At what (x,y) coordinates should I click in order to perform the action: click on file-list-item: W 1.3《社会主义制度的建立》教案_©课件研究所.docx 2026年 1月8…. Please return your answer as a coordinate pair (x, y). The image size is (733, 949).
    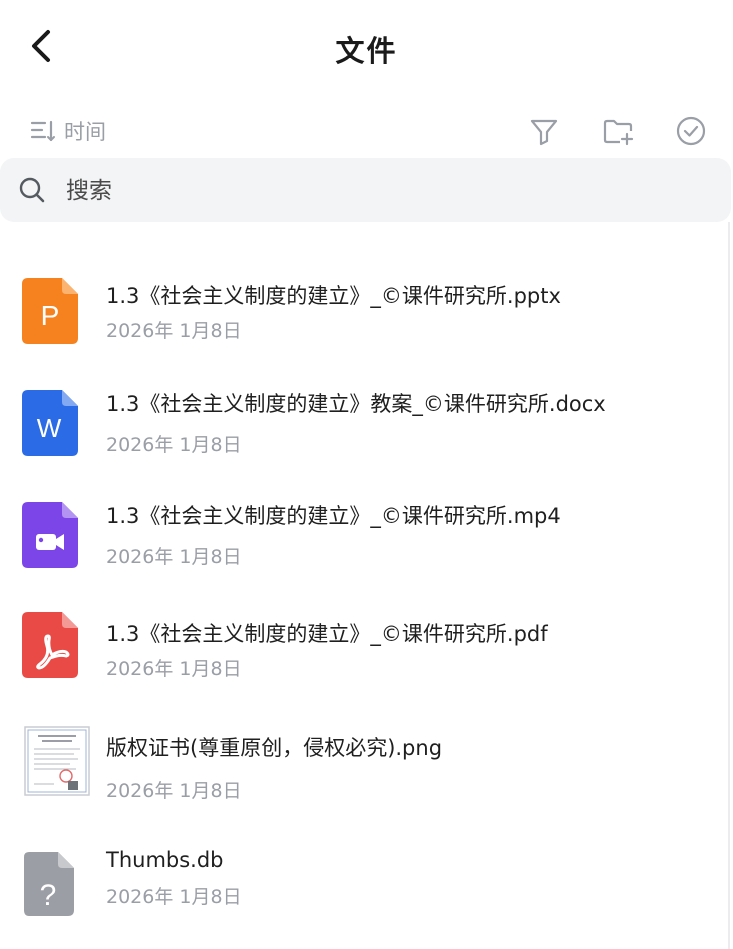
    Looking at the image, I should click on (363, 432).